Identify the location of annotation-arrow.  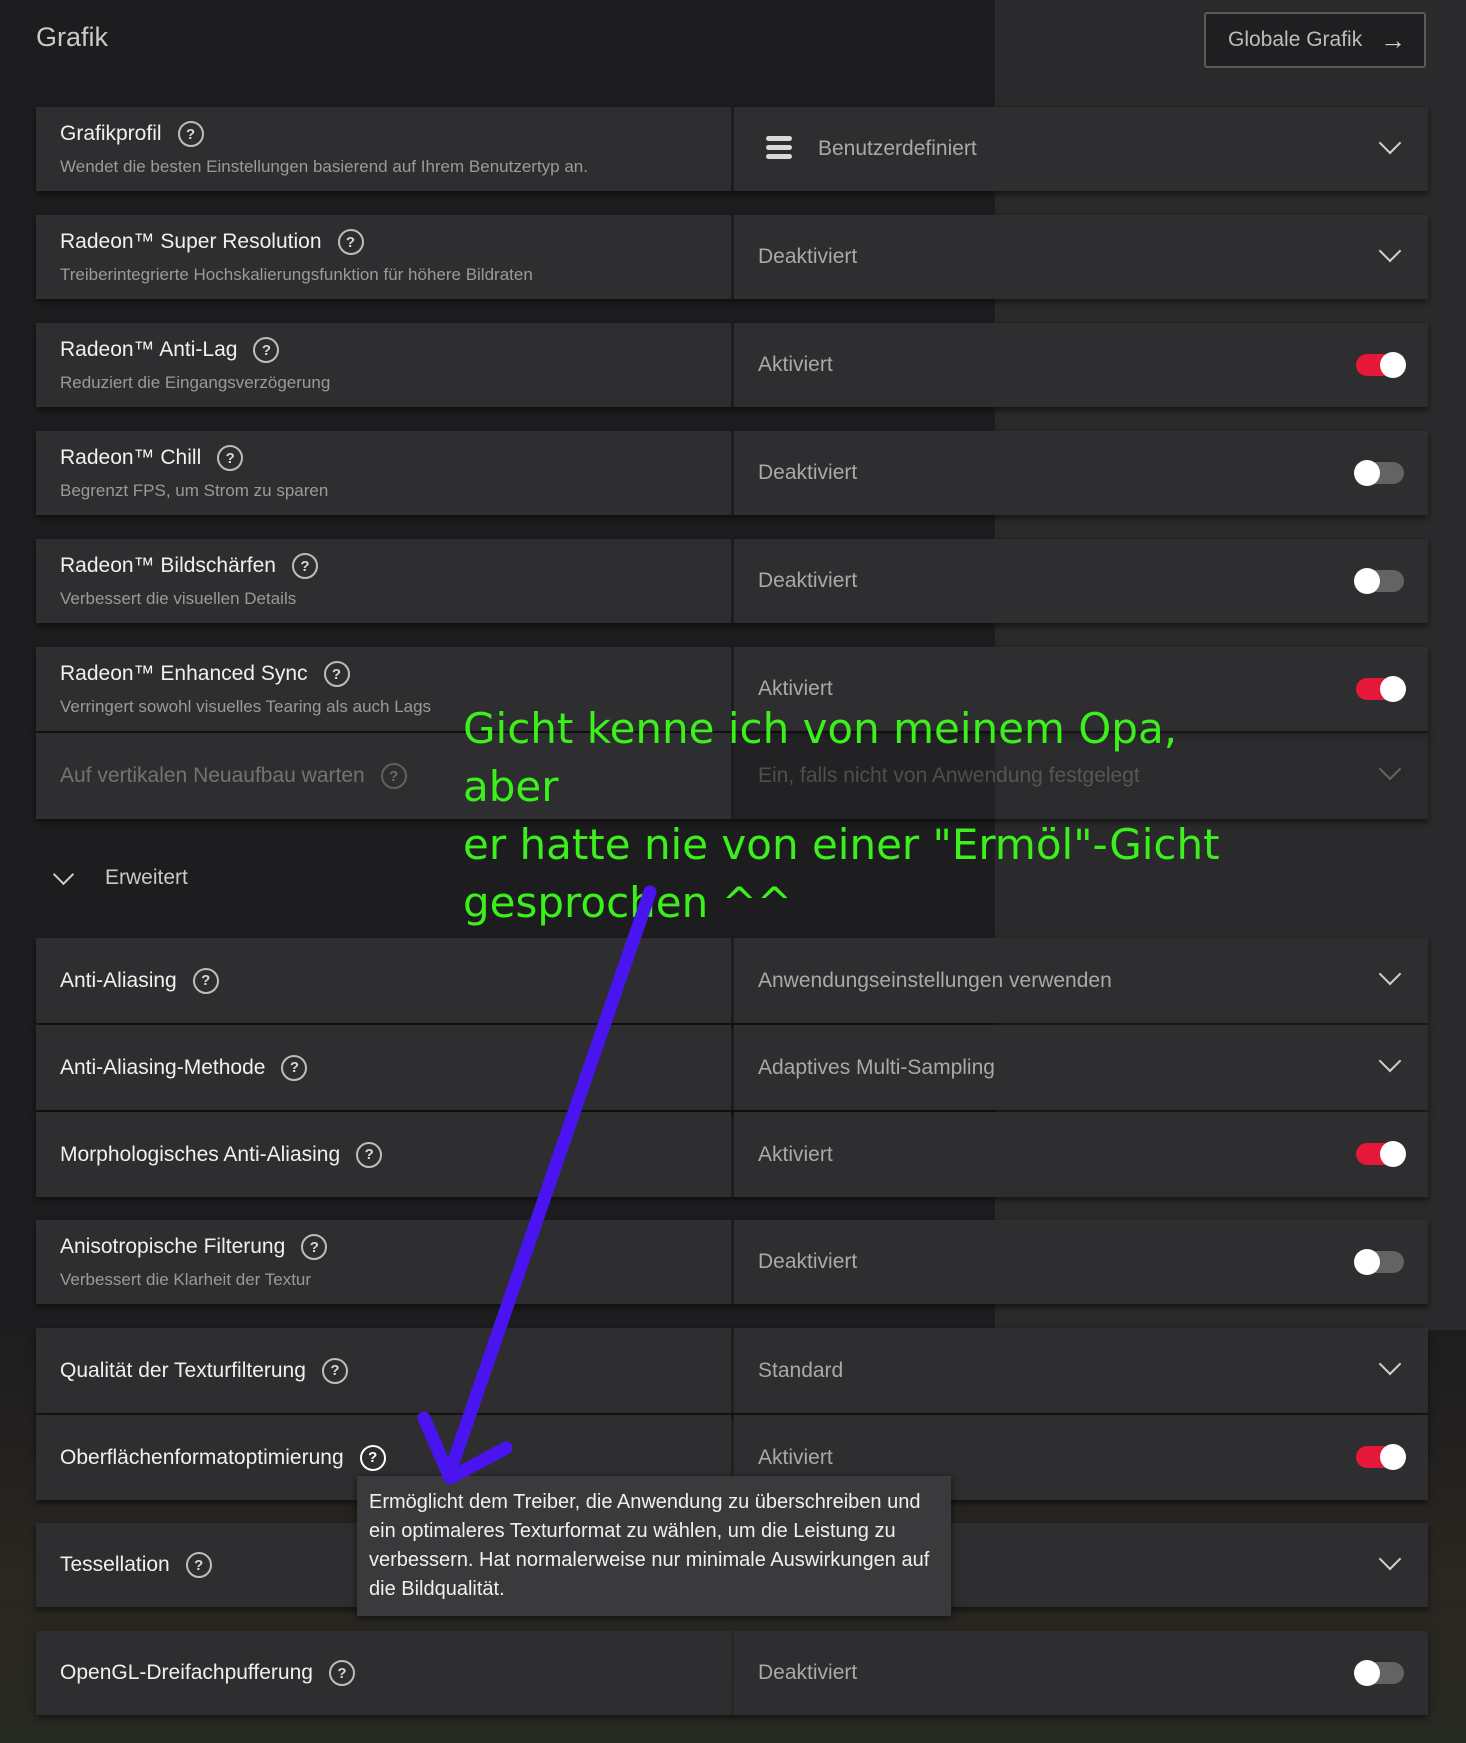
(537, 1185).